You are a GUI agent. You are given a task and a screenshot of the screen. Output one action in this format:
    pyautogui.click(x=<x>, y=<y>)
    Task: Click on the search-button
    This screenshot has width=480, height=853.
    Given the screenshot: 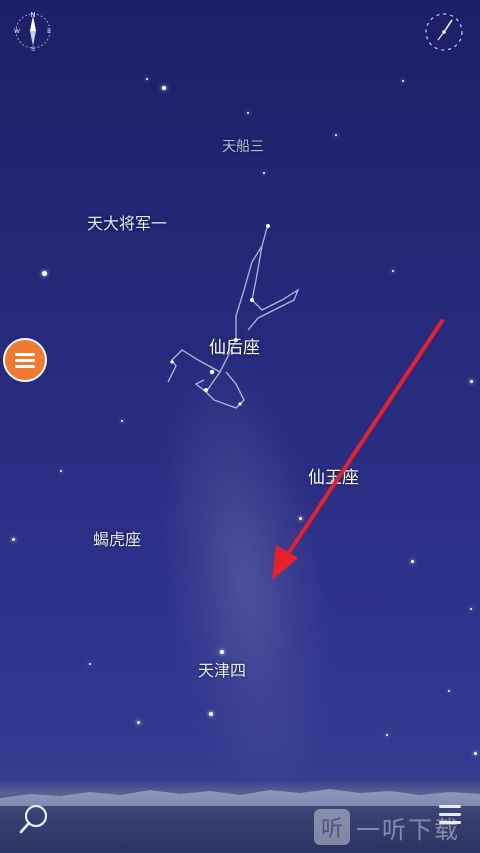 What is the action you would take?
    pyautogui.click(x=34, y=820)
    